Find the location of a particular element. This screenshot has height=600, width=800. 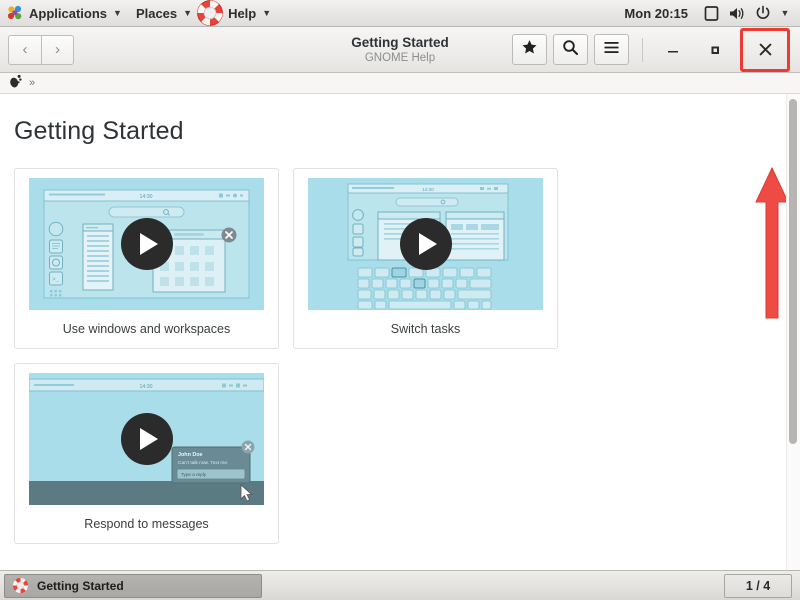

bookmark-star-icon is located at coordinates (529, 50).